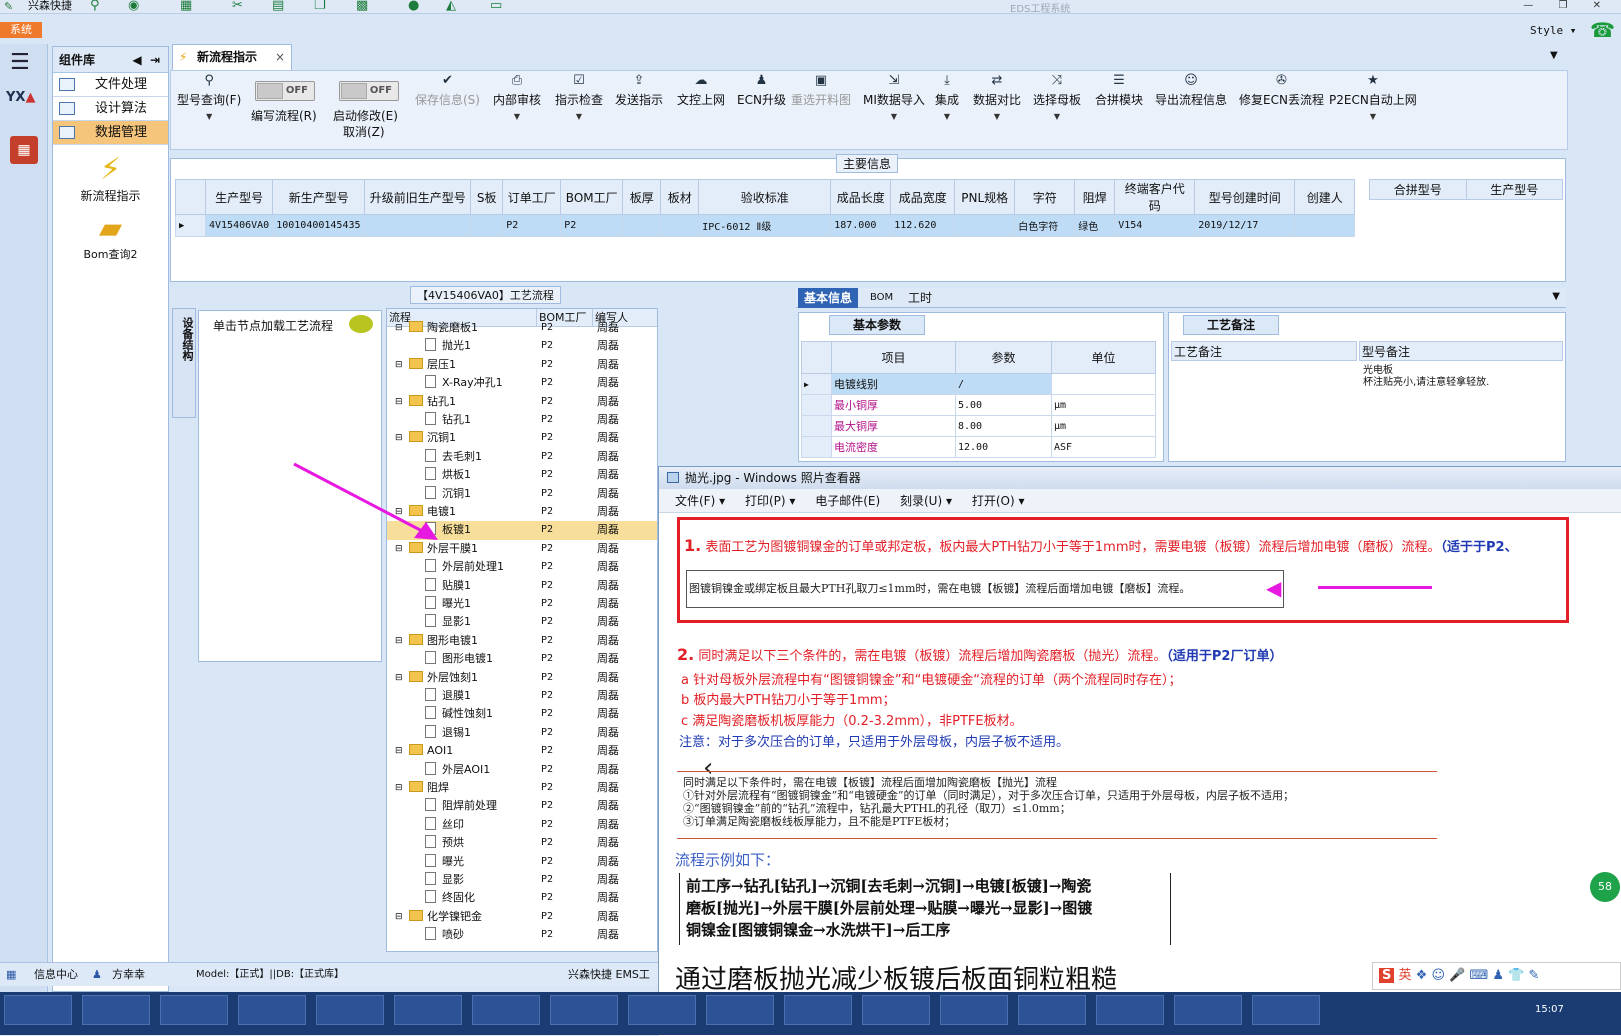  What do you see at coordinates (209, 97) in the screenshot?
I see `model-query-button: ⚲ 型号查询(F) ▼` at bounding box center [209, 97].